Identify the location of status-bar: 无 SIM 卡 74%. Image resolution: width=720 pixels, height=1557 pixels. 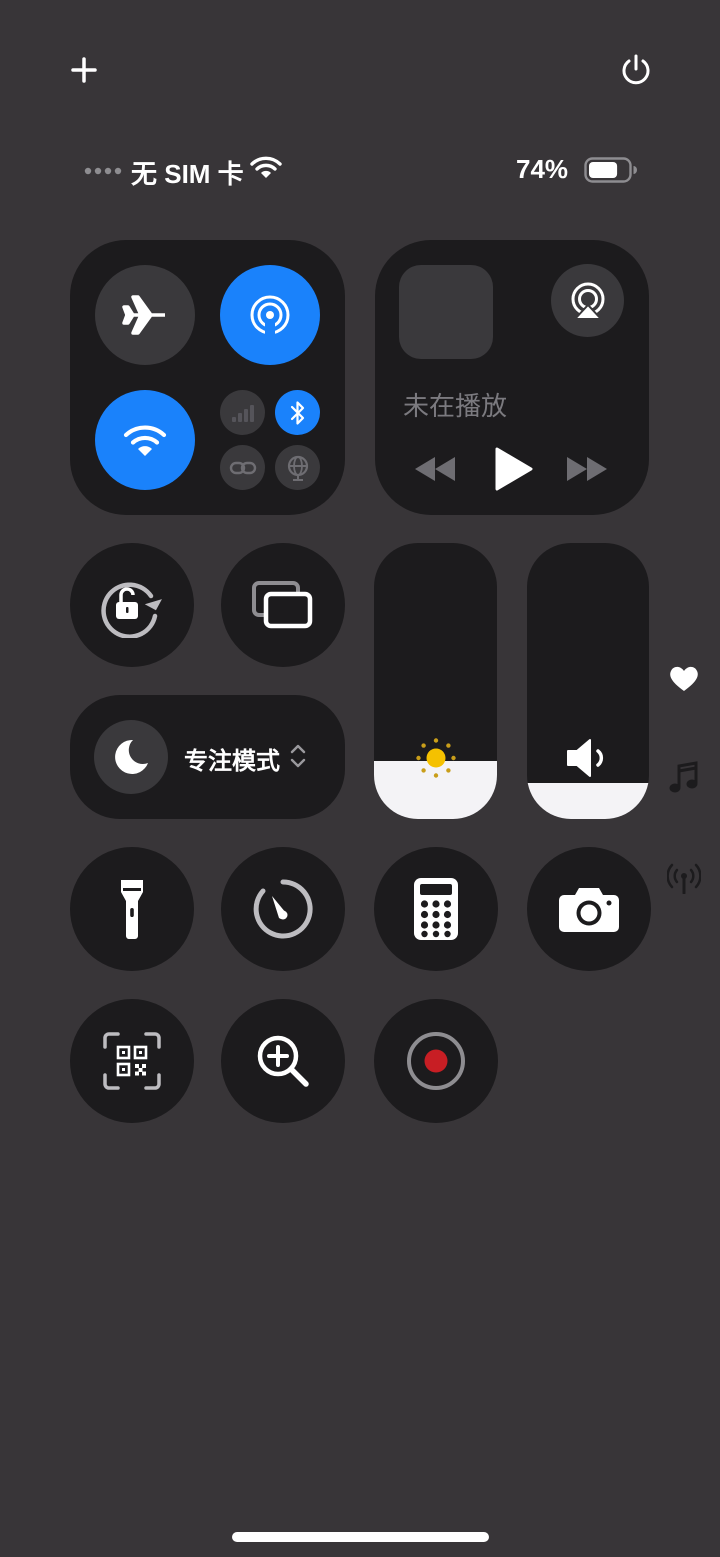
(364, 170).